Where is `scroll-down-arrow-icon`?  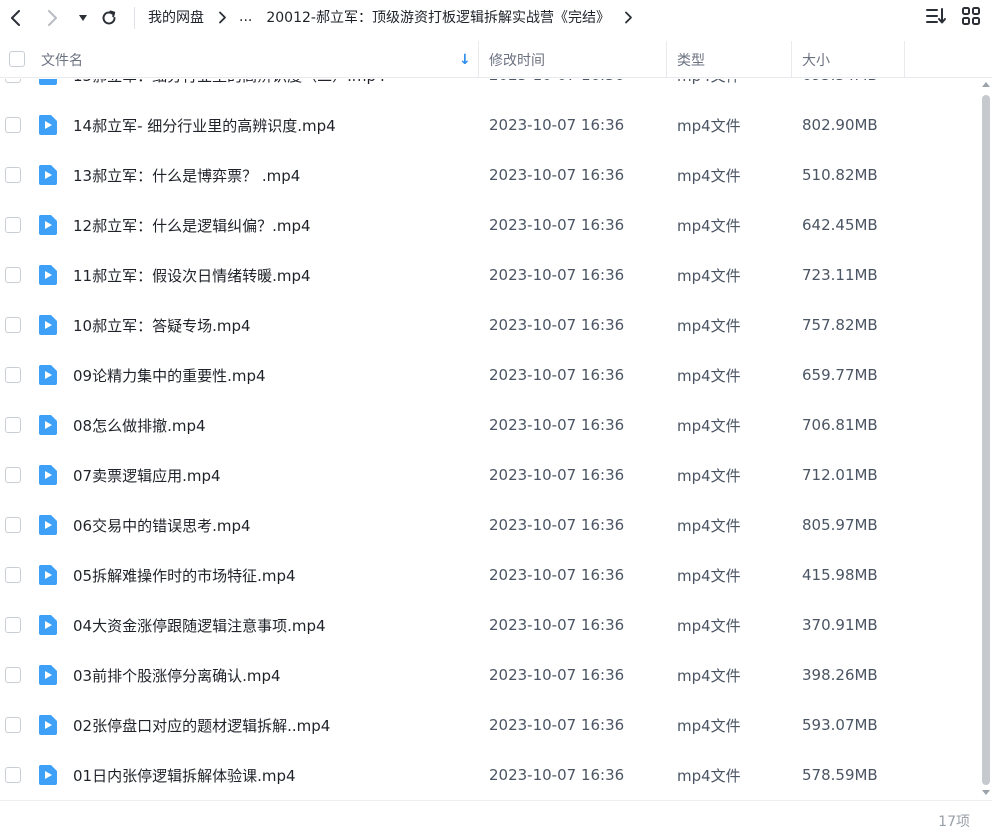 scroll-down-arrow-icon is located at coordinates (986, 792).